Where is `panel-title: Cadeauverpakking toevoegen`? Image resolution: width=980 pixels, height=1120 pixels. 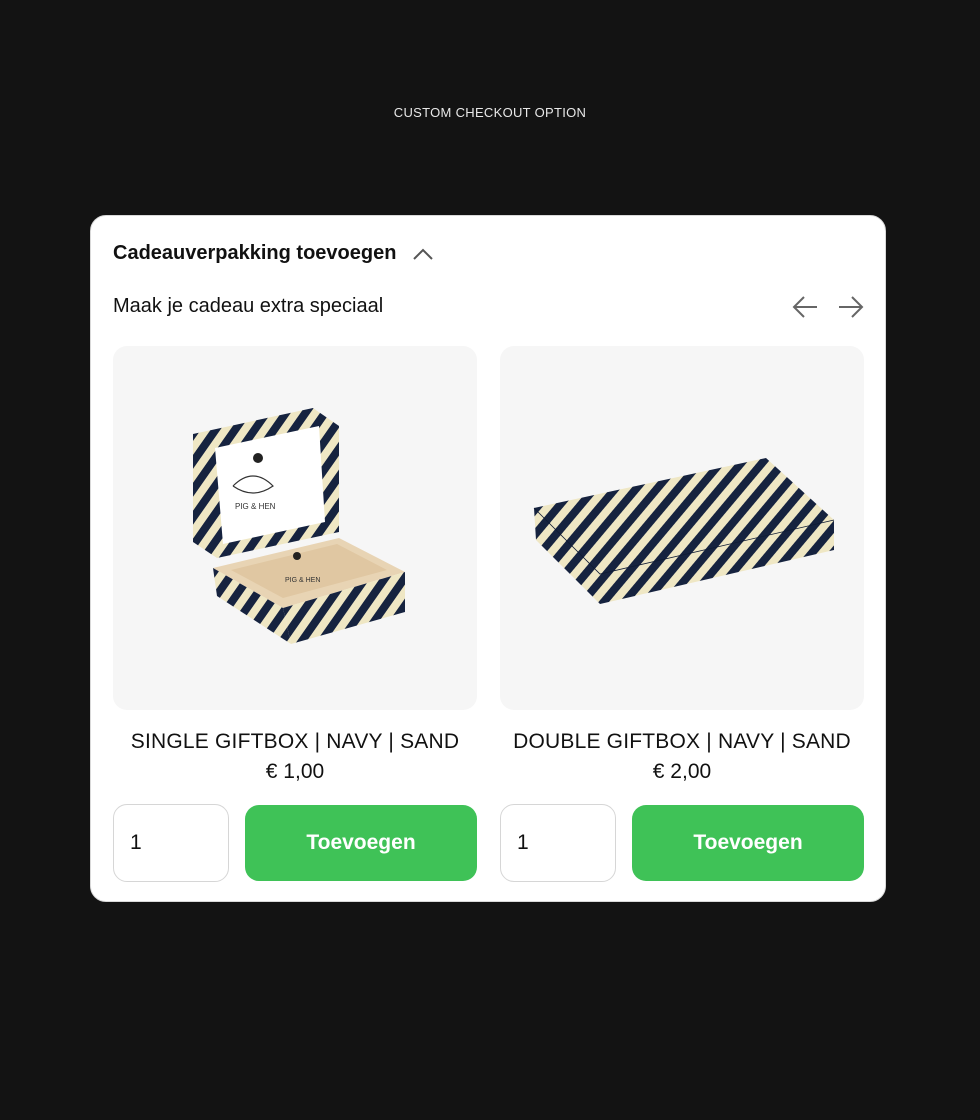 panel-title: Cadeauverpakking toevoegen is located at coordinates (255, 253).